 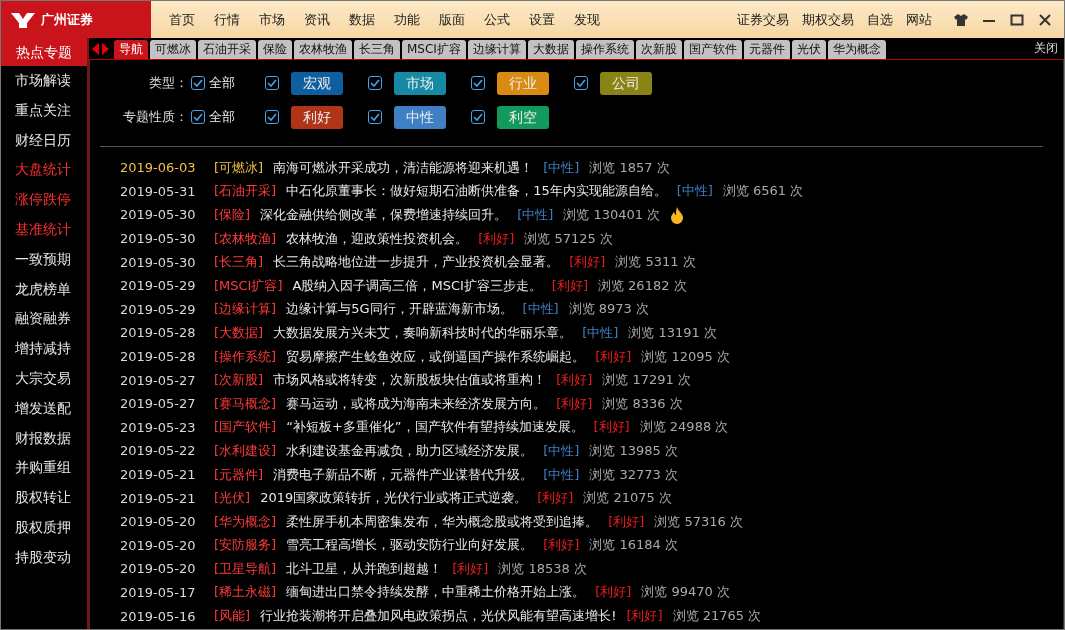 I want to click on topic-link: [可燃冰], so click(x=239, y=167).